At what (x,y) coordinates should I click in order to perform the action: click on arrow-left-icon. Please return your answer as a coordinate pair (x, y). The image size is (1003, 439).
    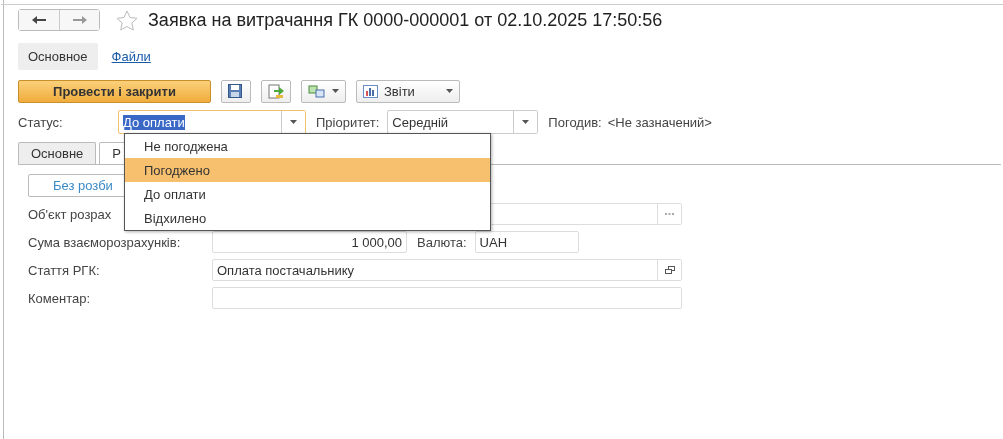
    Looking at the image, I should click on (39, 20).